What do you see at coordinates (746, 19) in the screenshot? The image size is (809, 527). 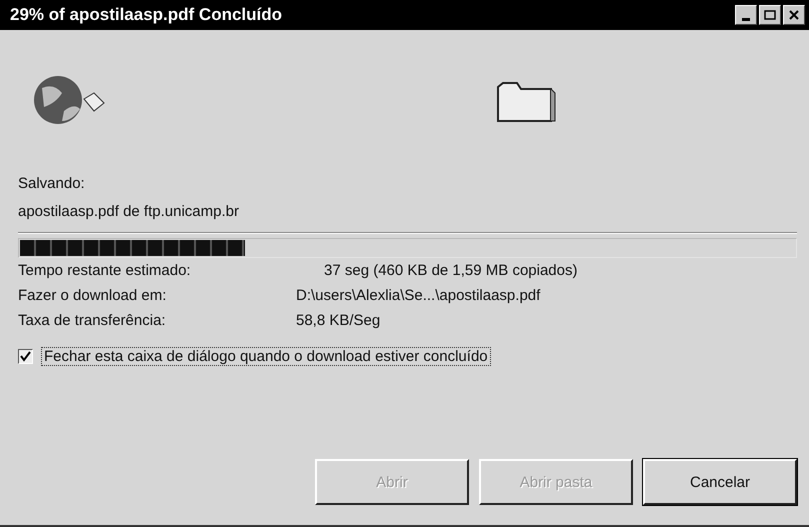 I see `minimize-icon` at bounding box center [746, 19].